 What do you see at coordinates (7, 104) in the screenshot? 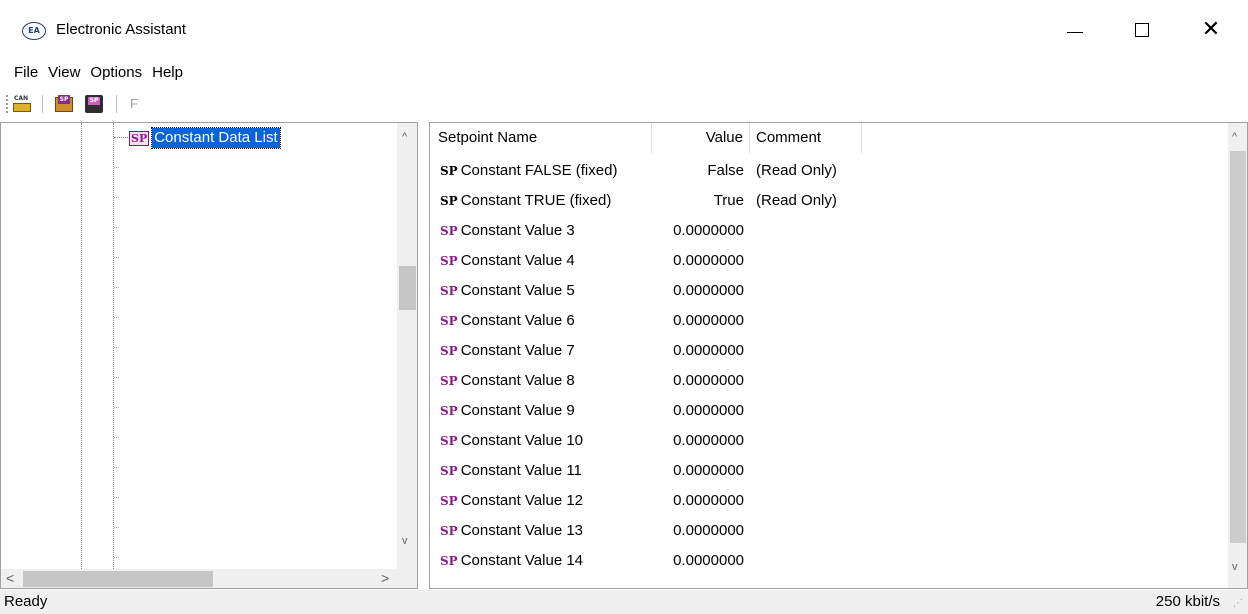
I see `toolbar-grip` at bounding box center [7, 104].